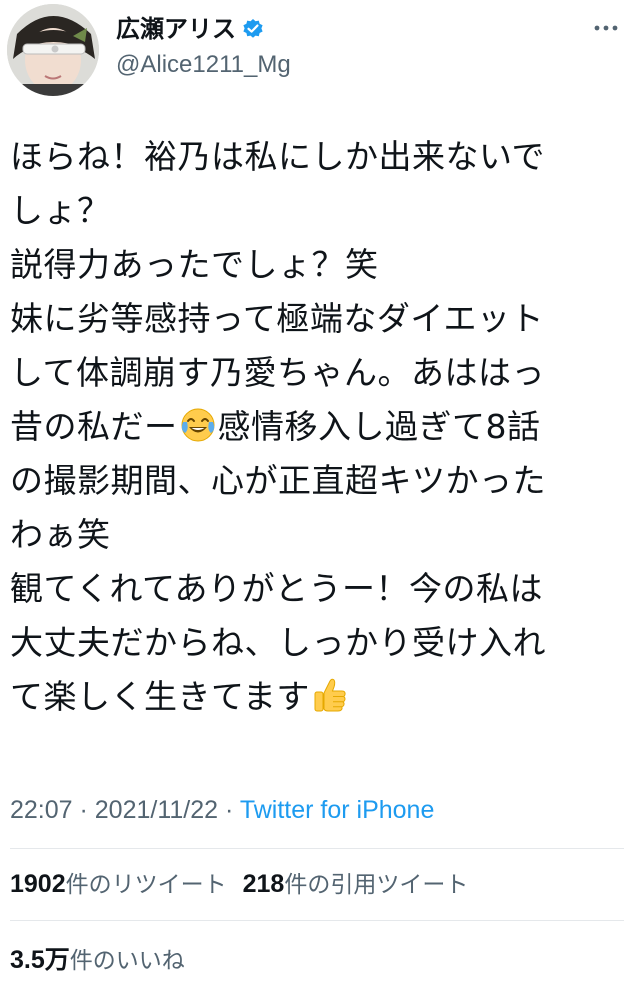 This screenshot has width=624, height=999. I want to click on retweets-stat: 1902件のリツイート, so click(118, 884).